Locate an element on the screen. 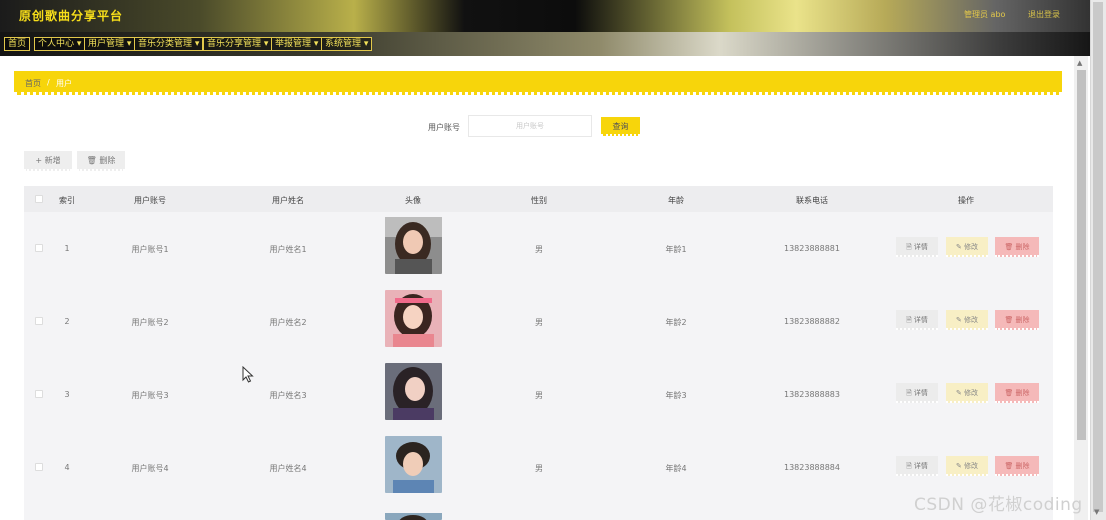 Image resolution: width=1106 pixels, height=520 pixels. row-account: 用户账号3 is located at coordinates (150, 395).